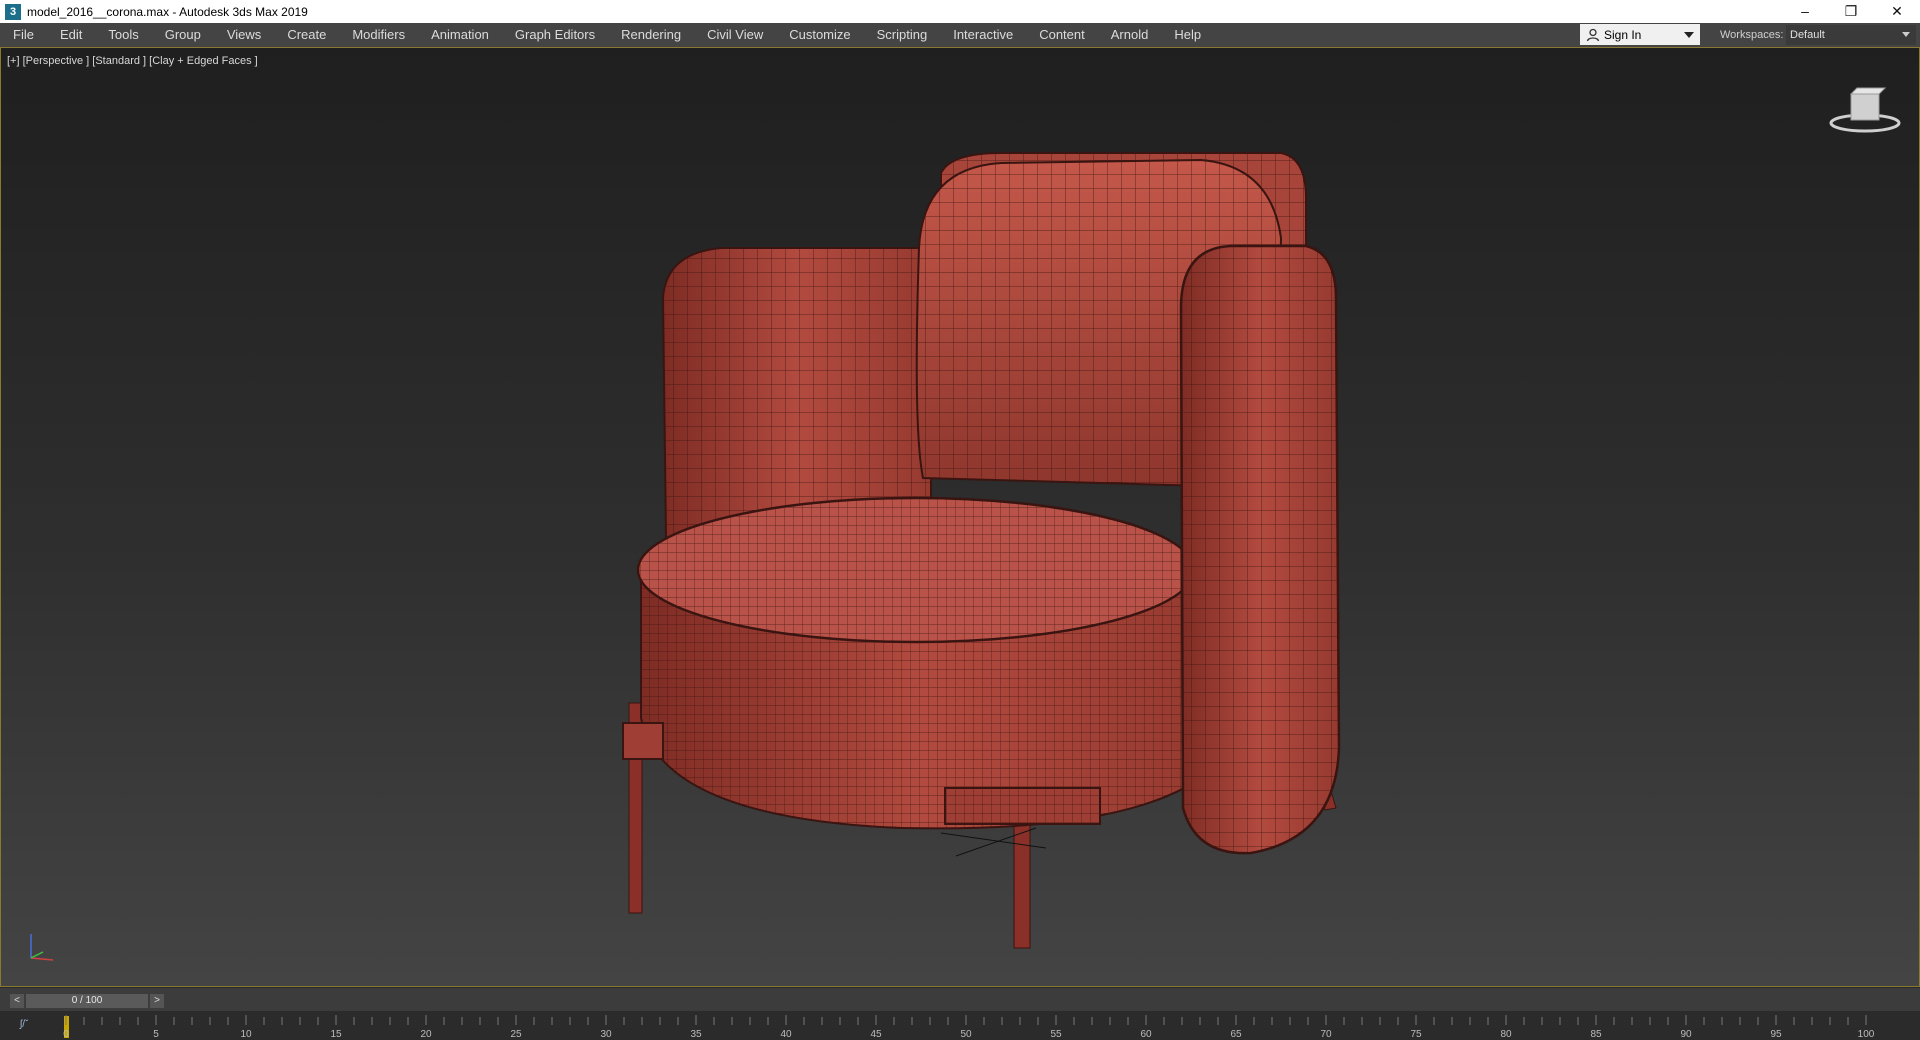 The width and height of the screenshot is (1920, 1040). What do you see at coordinates (1866, 1034) in the screenshot?
I see `tick-label: 100` at bounding box center [1866, 1034].